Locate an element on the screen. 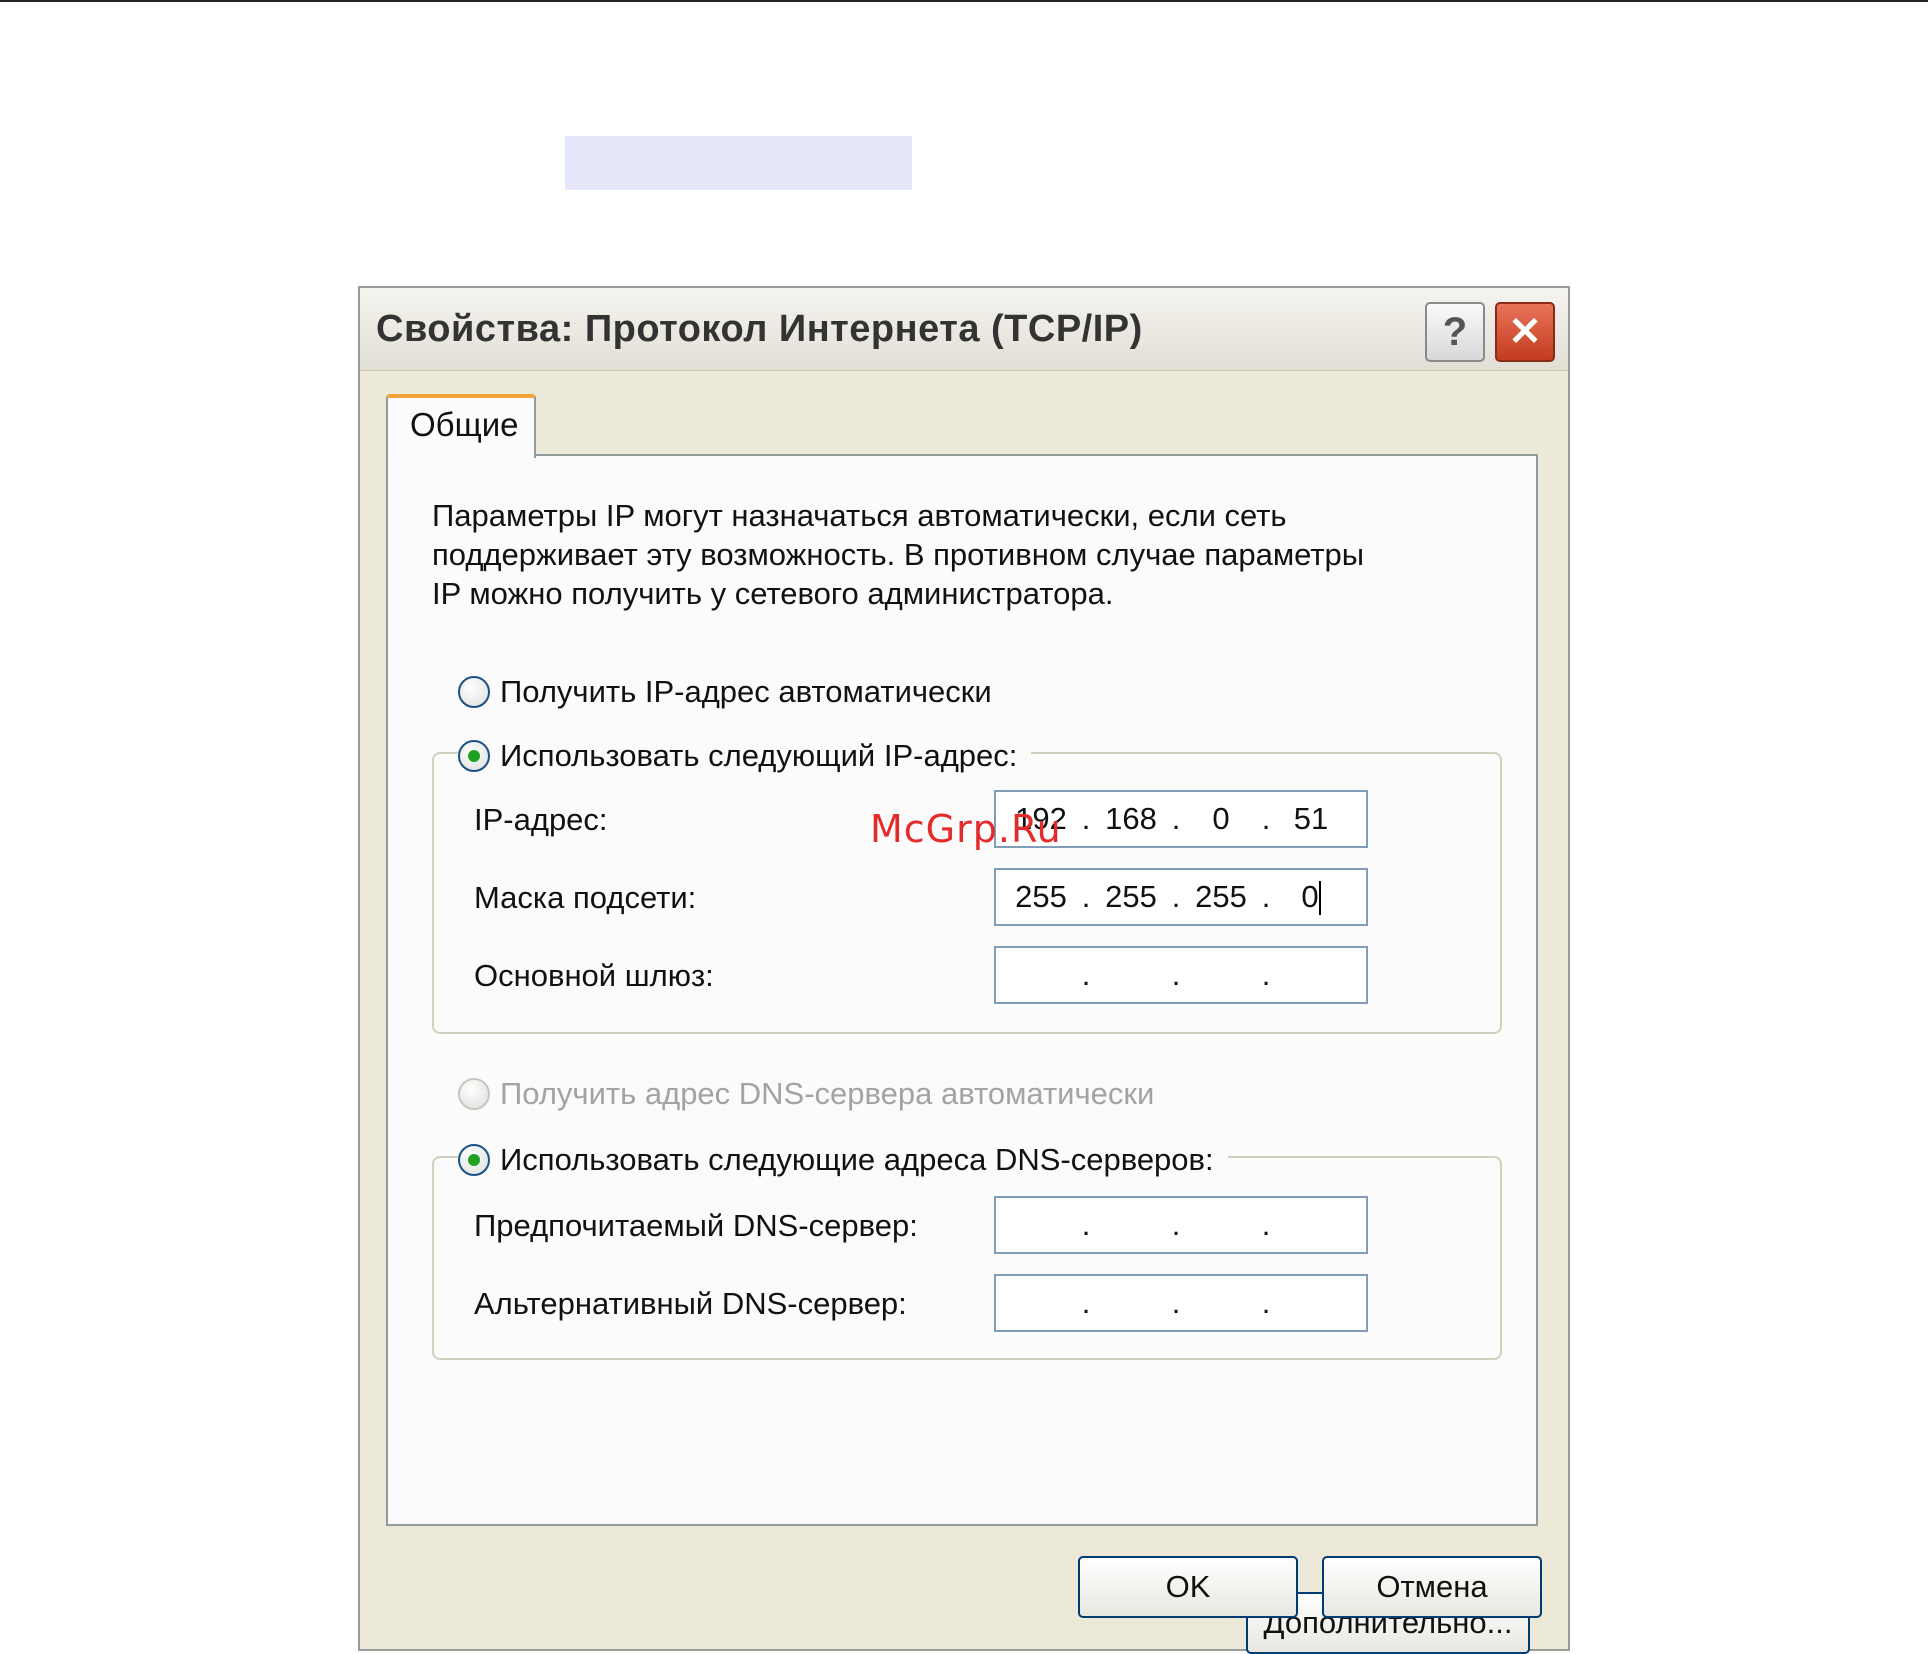 The image size is (1928, 1654). text-caret is located at coordinates (1319, 898).